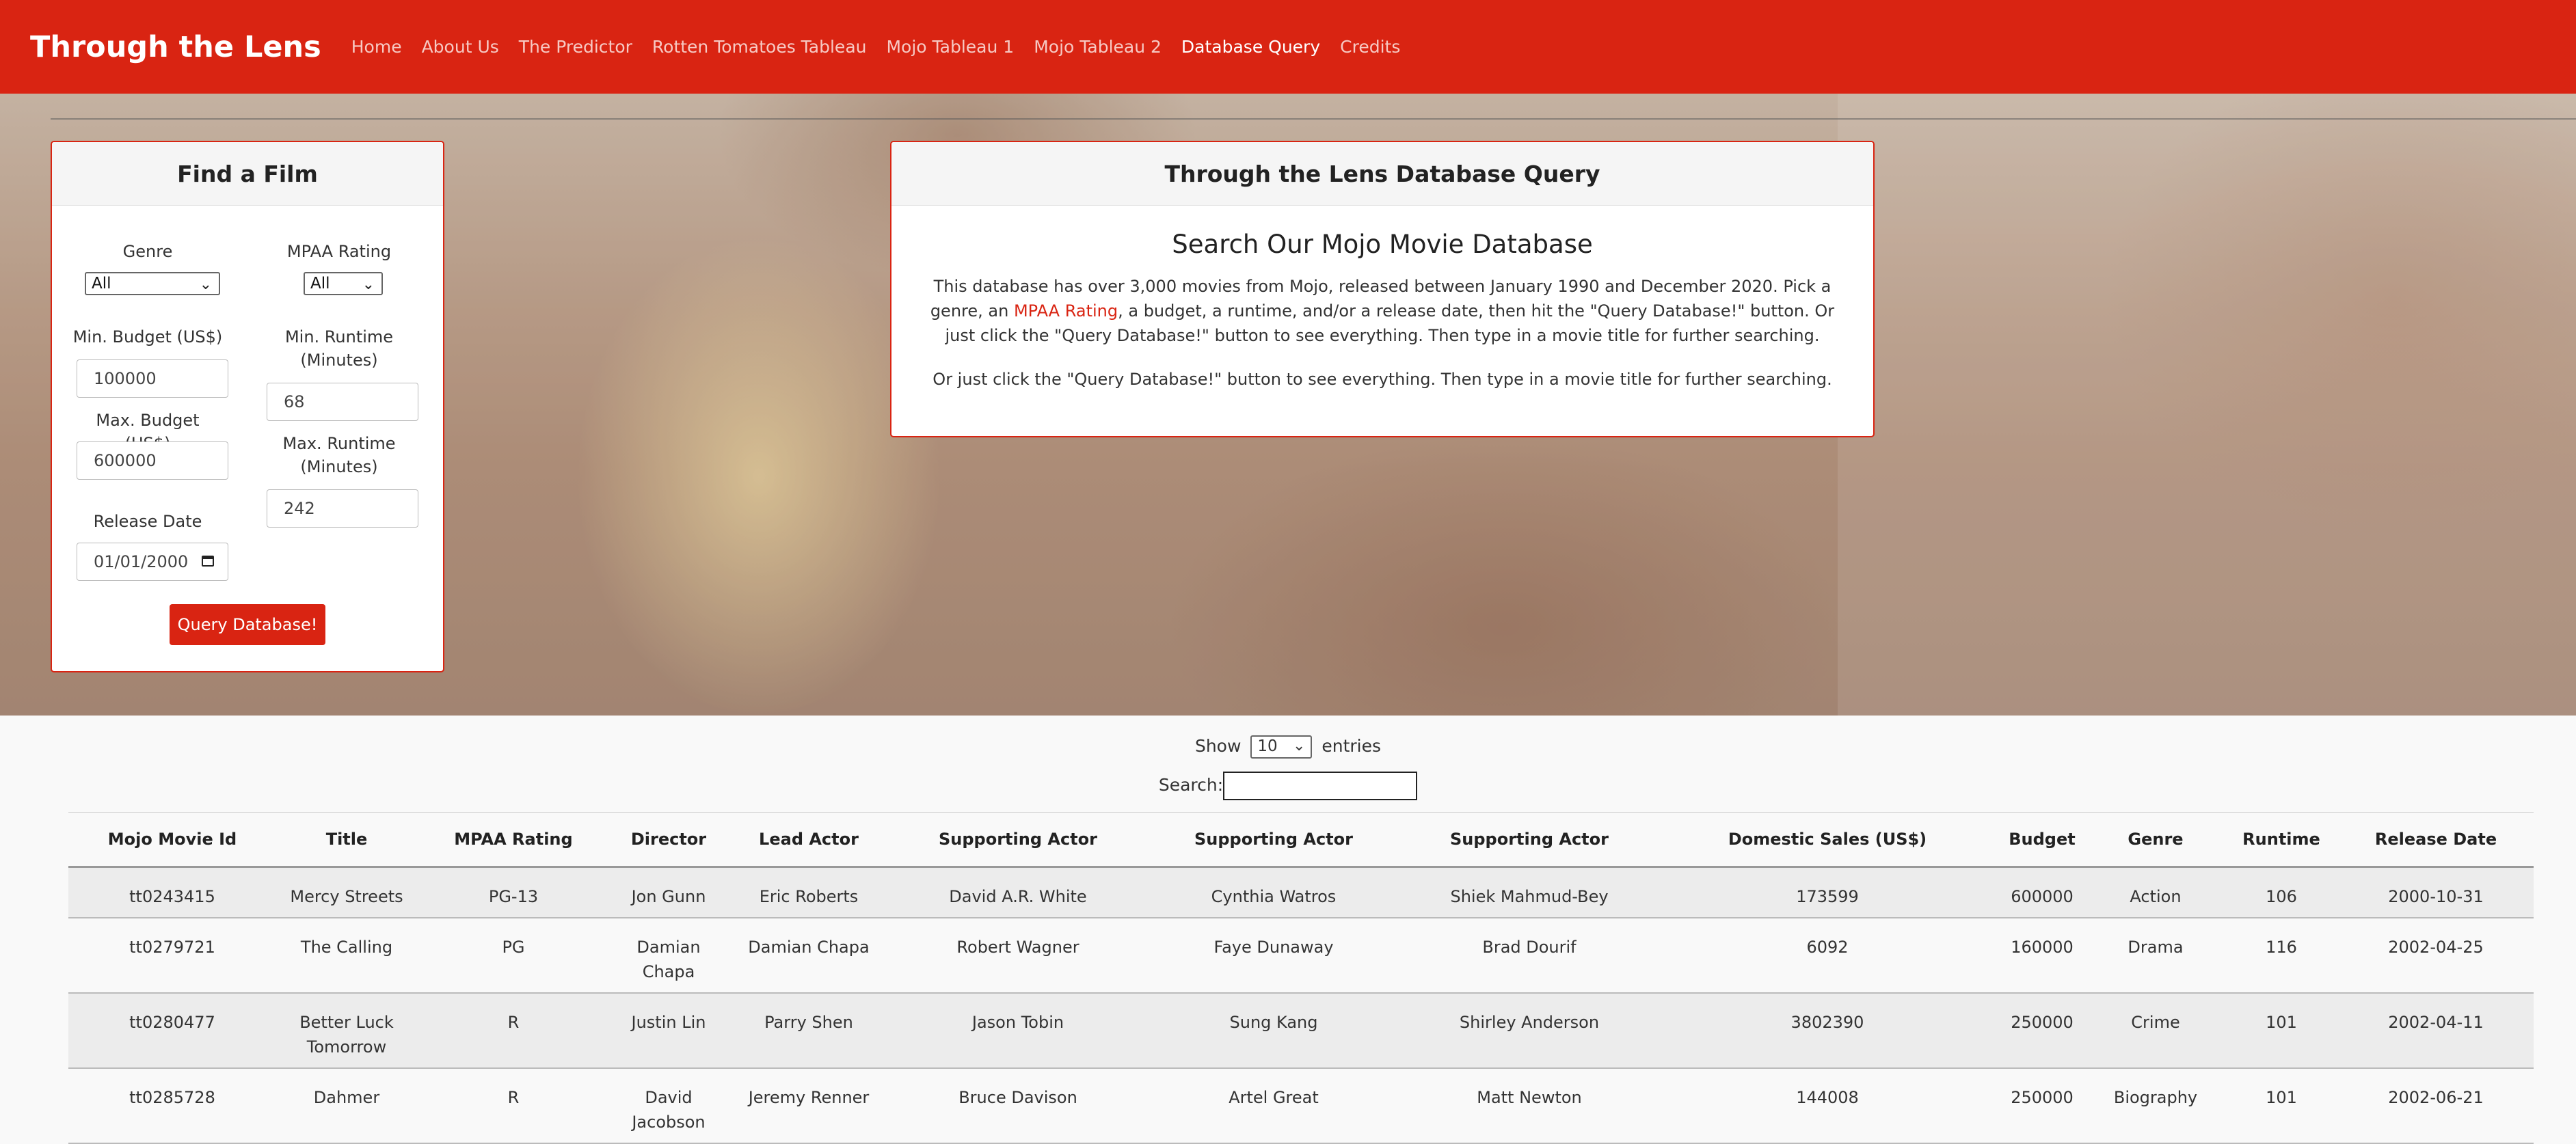 The height and width of the screenshot is (1144, 2576). What do you see at coordinates (172, 840) in the screenshot?
I see `column-header: Mojo Movie Id` at bounding box center [172, 840].